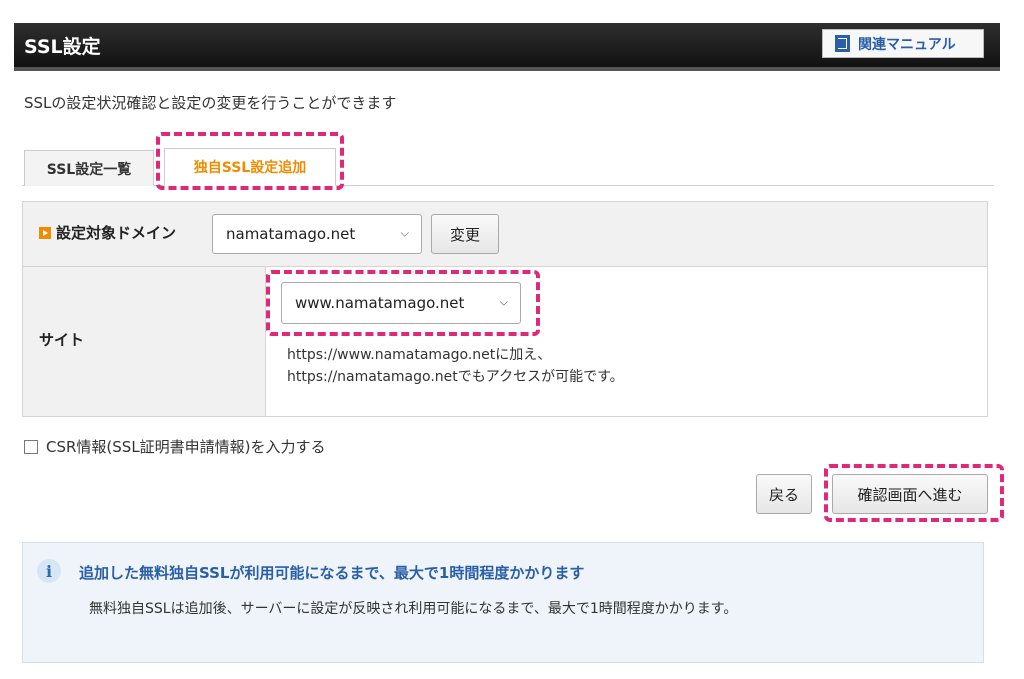 This screenshot has height=679, width=1024. I want to click on csr-checkbox, so click(31, 446).